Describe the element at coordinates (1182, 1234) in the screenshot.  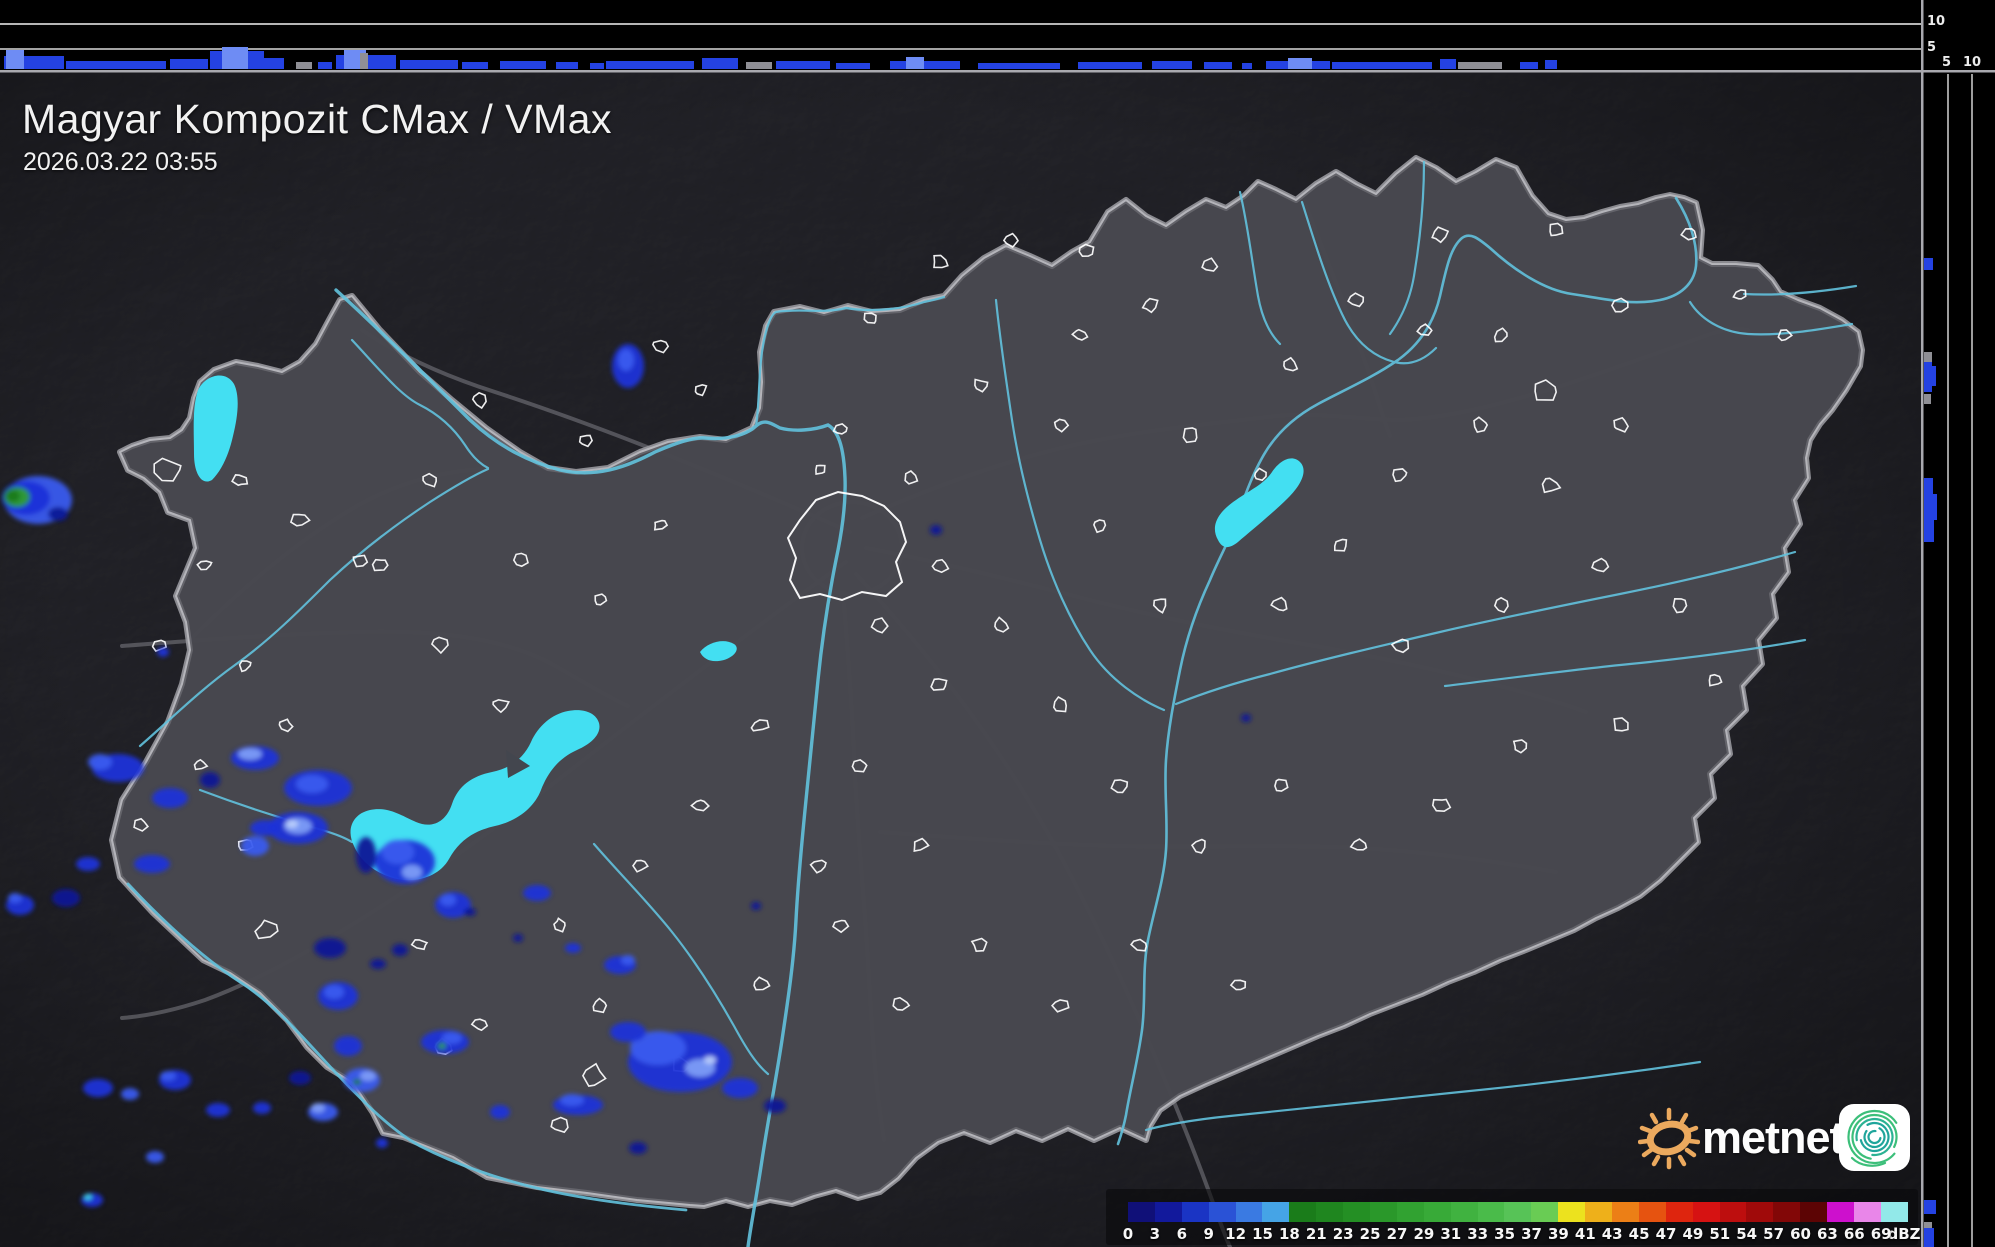
I see `legend-tick: 6` at that location.